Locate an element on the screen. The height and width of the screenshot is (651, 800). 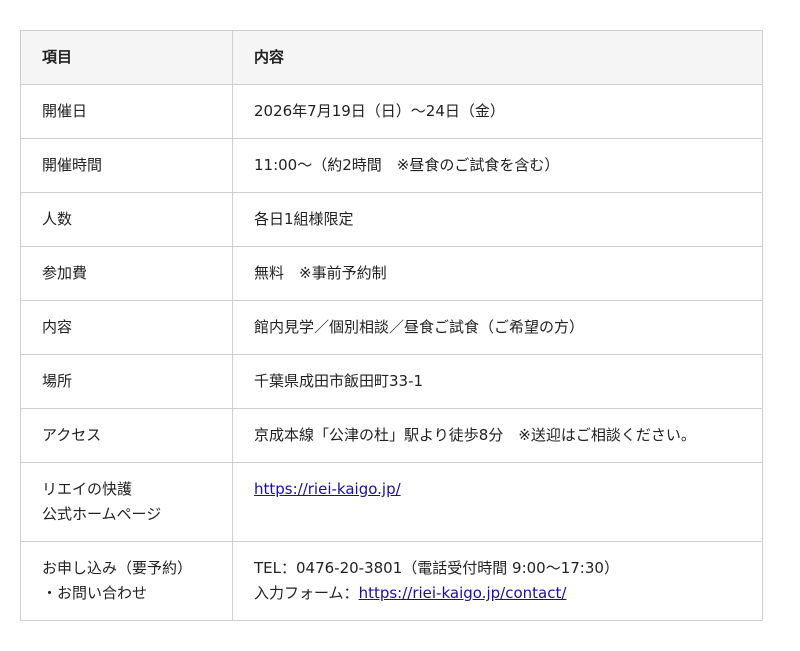
row-value: 京成本線「公津の杜」駅より徒歩8分 ※送迎はご相談ください。 is located at coordinates (497, 435).